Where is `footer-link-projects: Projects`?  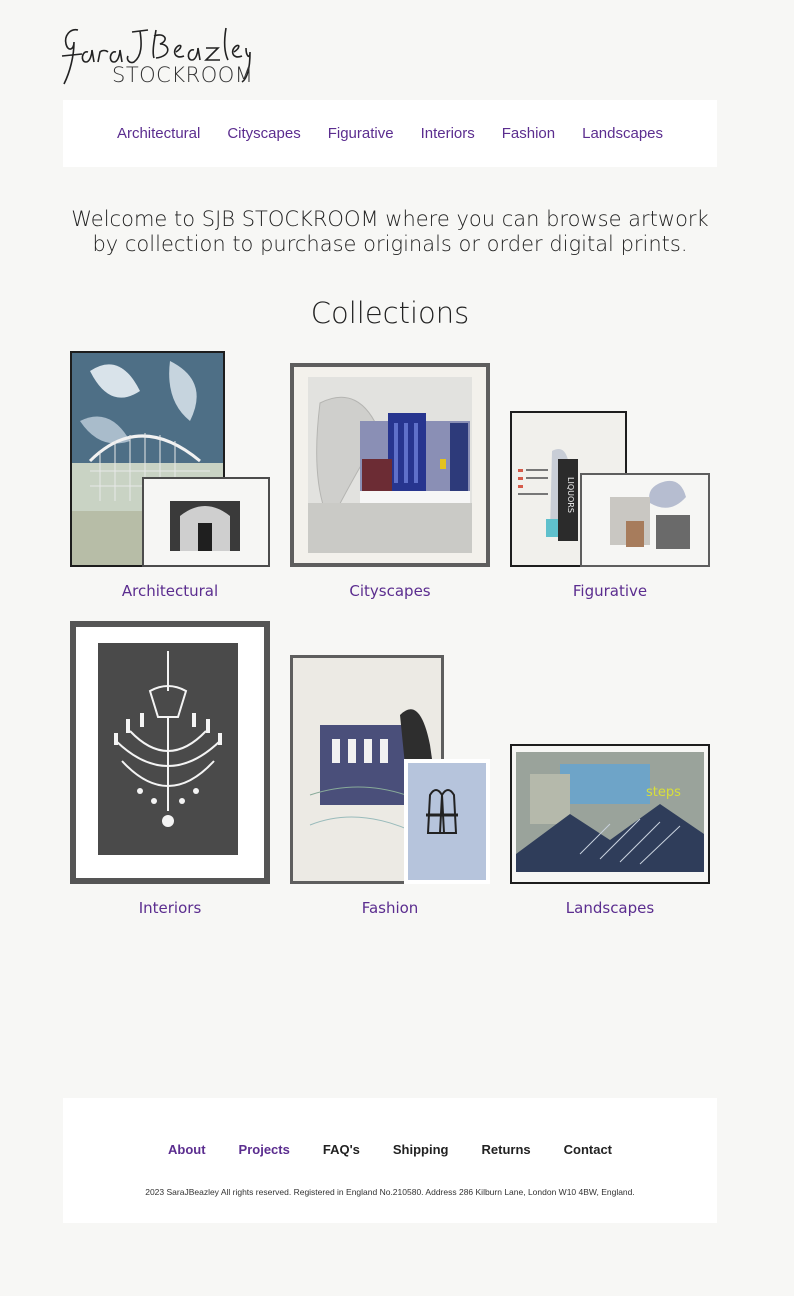 footer-link-projects: Projects is located at coordinates (264, 1149).